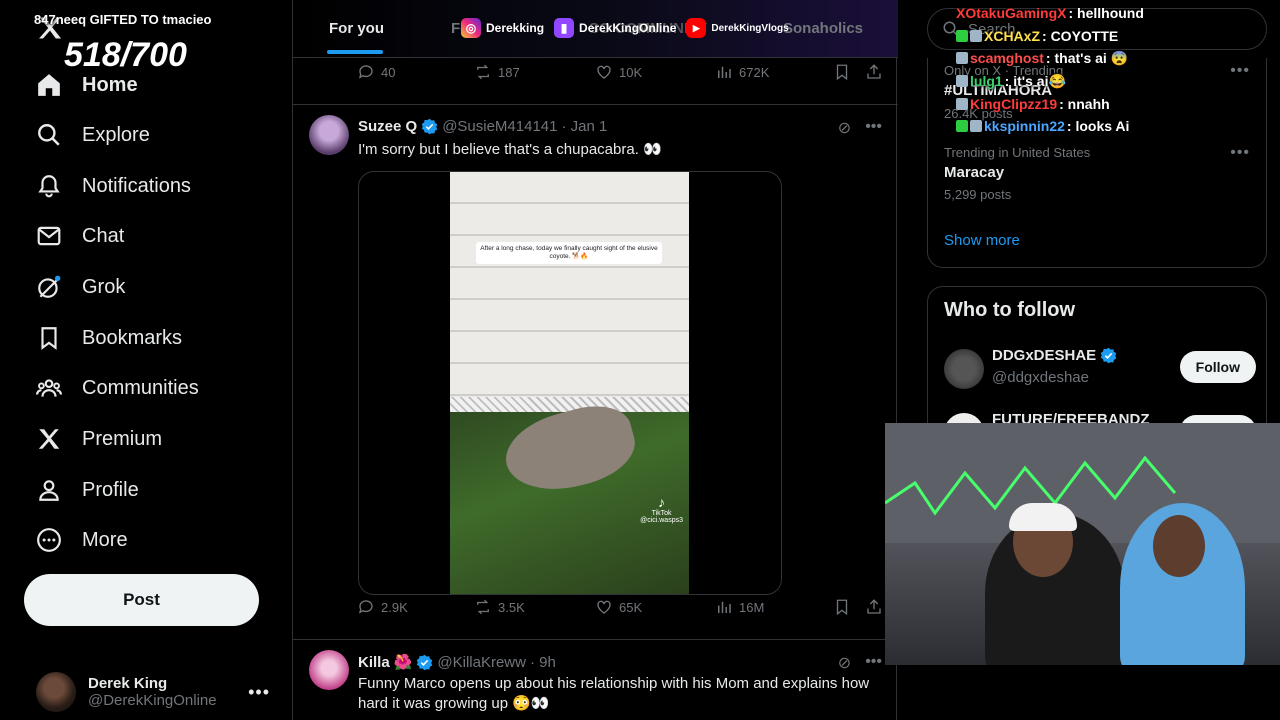  I want to click on repost-button: 3.5K, so click(499, 607).